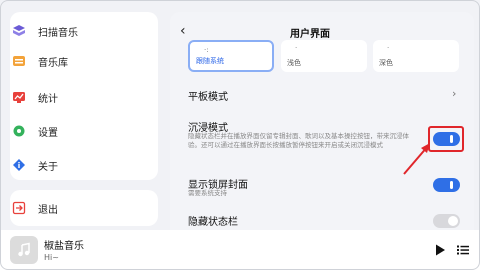  I want to click on library-icon, so click(19, 61).